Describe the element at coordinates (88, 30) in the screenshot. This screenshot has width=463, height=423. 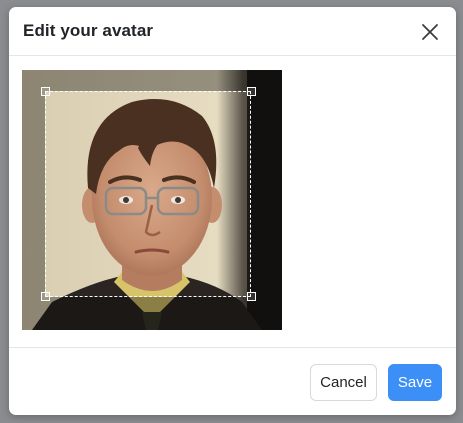
I see `dialog-title: Edit your avatar` at that location.